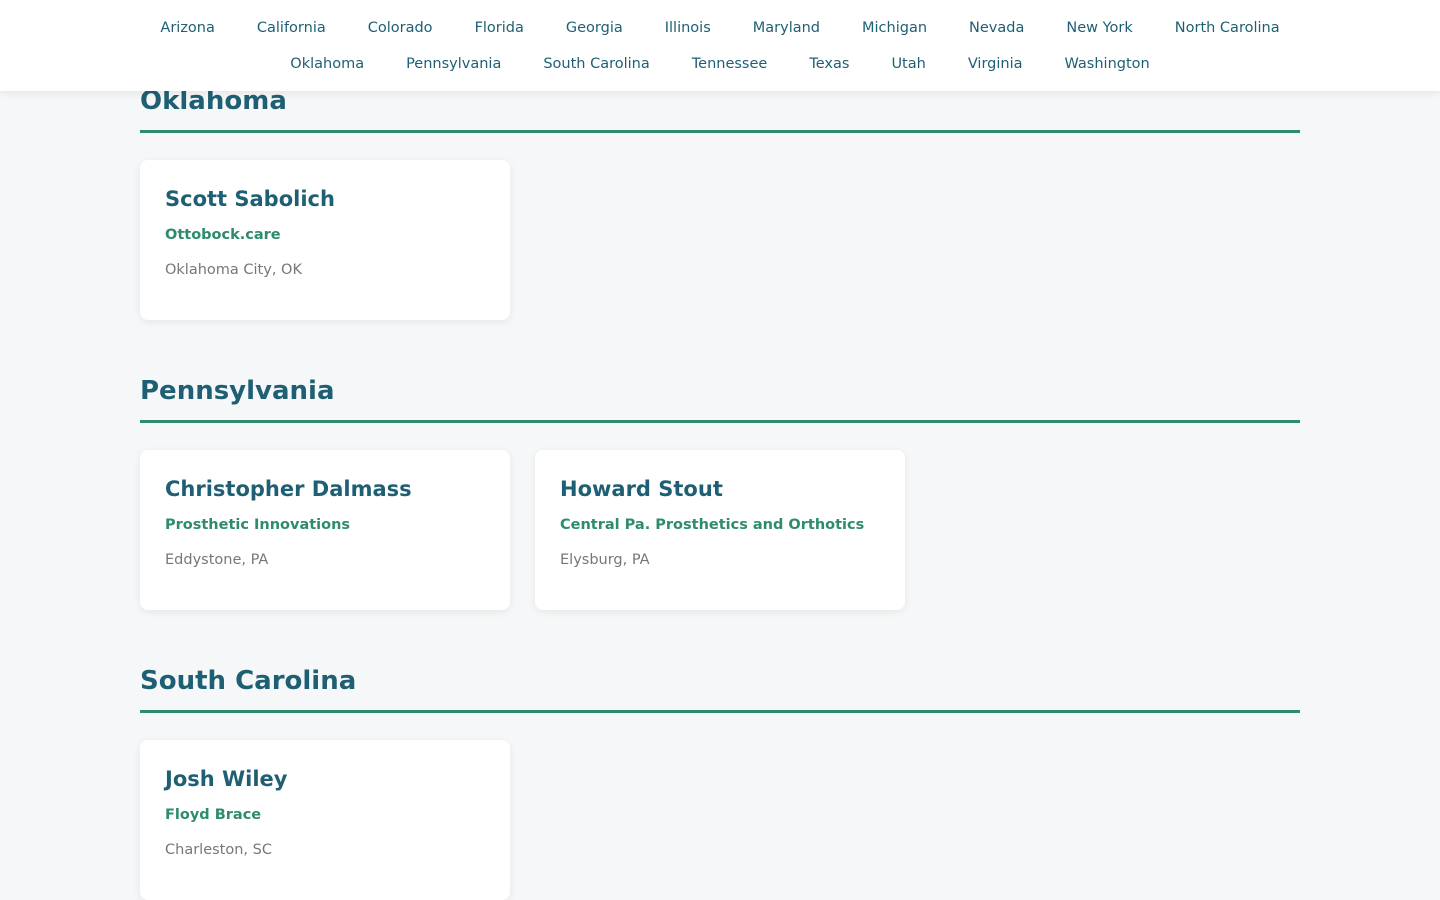 This screenshot has width=1440, height=900. Describe the element at coordinates (499, 28) in the screenshot. I see `nav-link-florida: Florida` at that location.